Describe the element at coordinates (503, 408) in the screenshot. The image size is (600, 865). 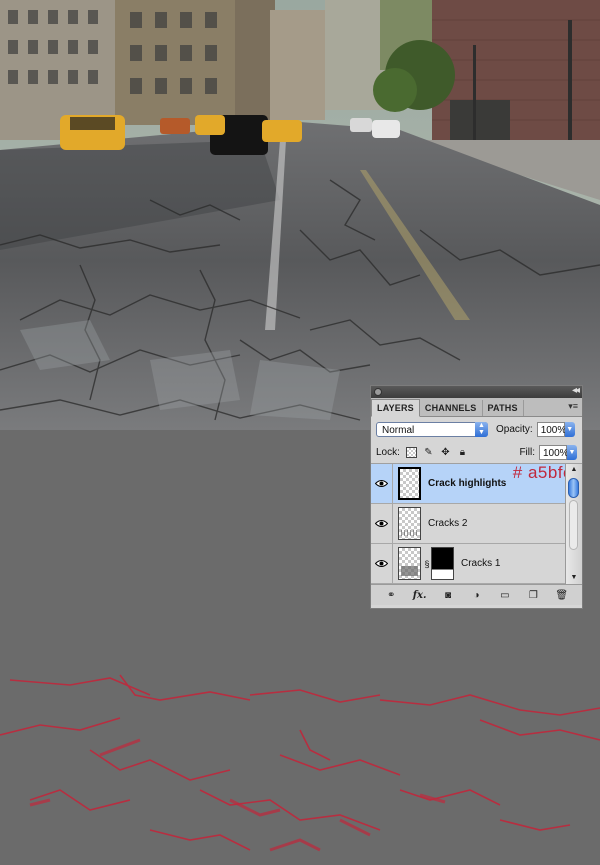
I see `tab-paths: PATHS` at that location.